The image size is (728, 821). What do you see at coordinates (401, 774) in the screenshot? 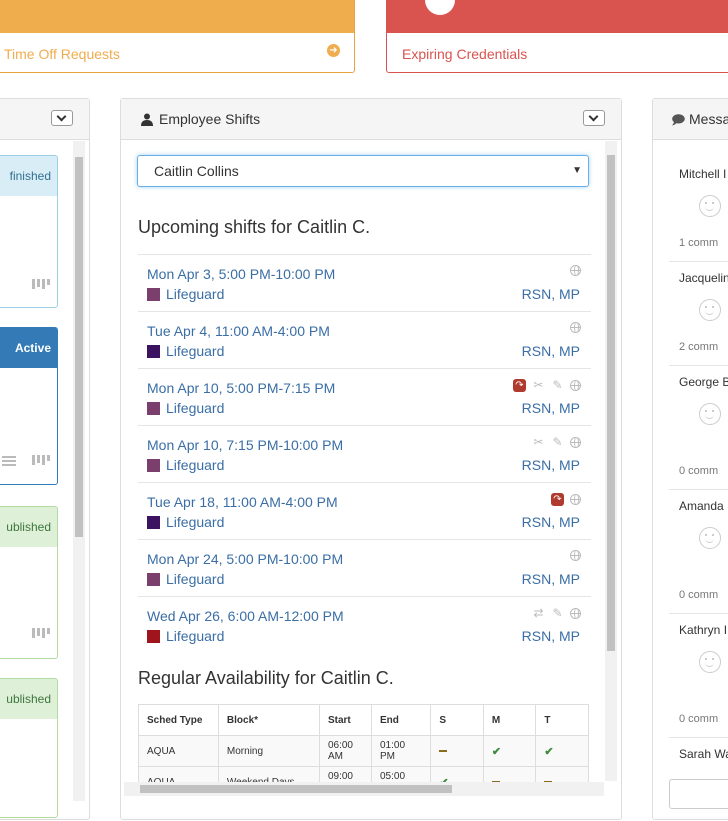
I see `table-cell: 05:00 PM` at bounding box center [401, 774].